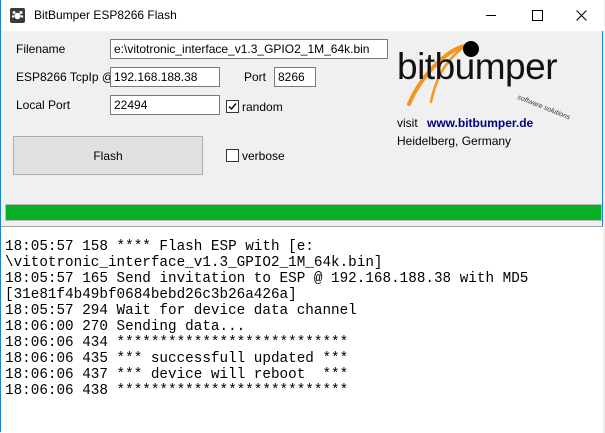 The height and width of the screenshot is (433, 605). What do you see at coordinates (177, 343) in the screenshot?
I see `log-line: 18:06:06 434 ***************************` at bounding box center [177, 343].